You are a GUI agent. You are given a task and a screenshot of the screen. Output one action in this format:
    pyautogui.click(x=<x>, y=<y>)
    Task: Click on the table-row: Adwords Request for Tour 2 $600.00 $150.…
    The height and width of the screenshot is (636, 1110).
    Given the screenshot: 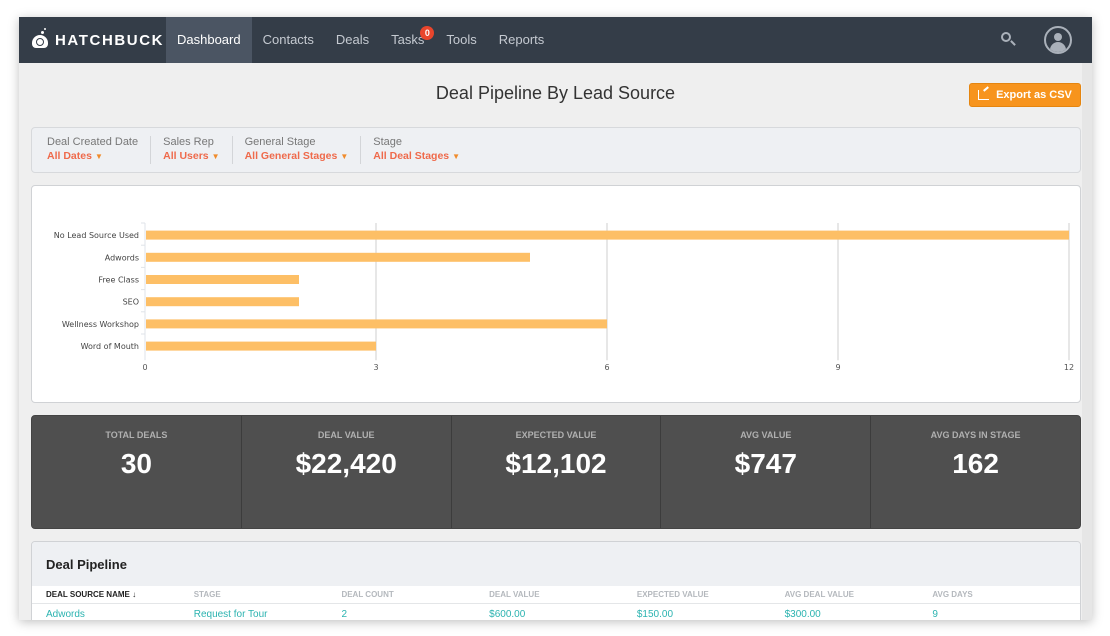 What is the action you would take?
    pyautogui.click(x=556, y=612)
    